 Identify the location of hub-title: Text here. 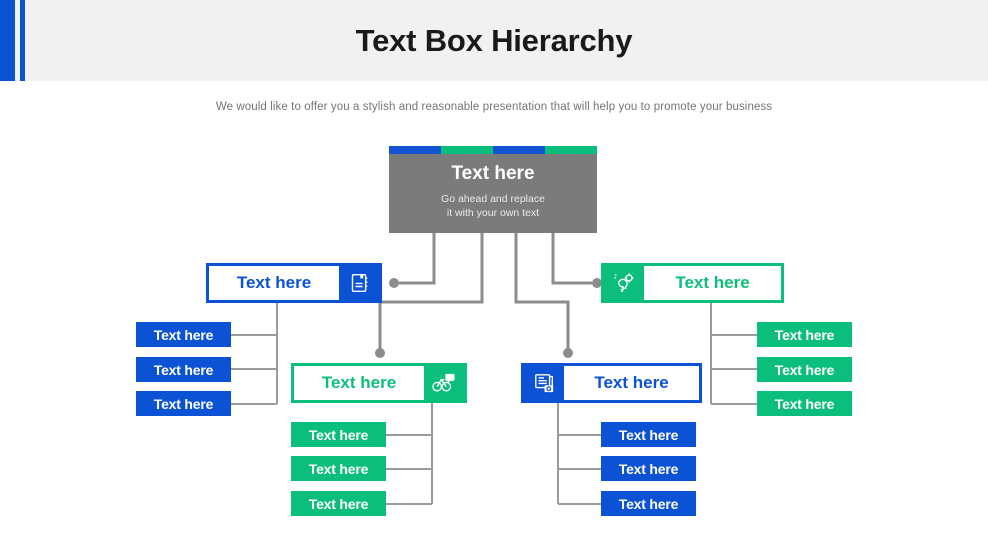
(493, 173).